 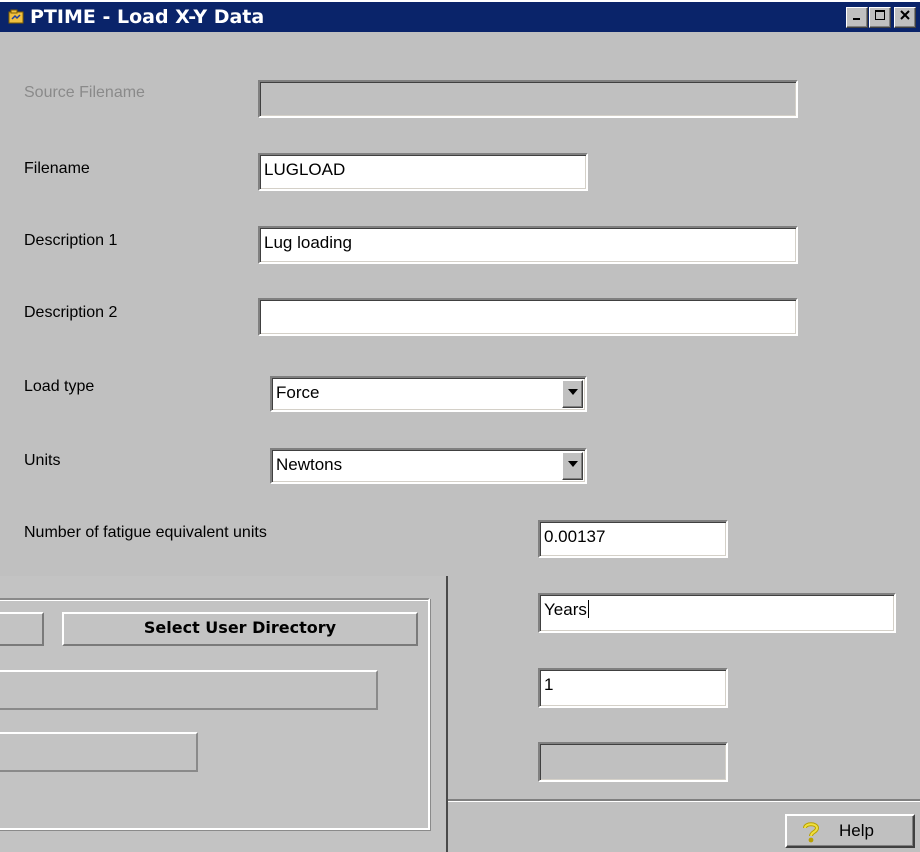 What do you see at coordinates (298, 392) in the screenshot?
I see `load-type-value: Force` at bounding box center [298, 392].